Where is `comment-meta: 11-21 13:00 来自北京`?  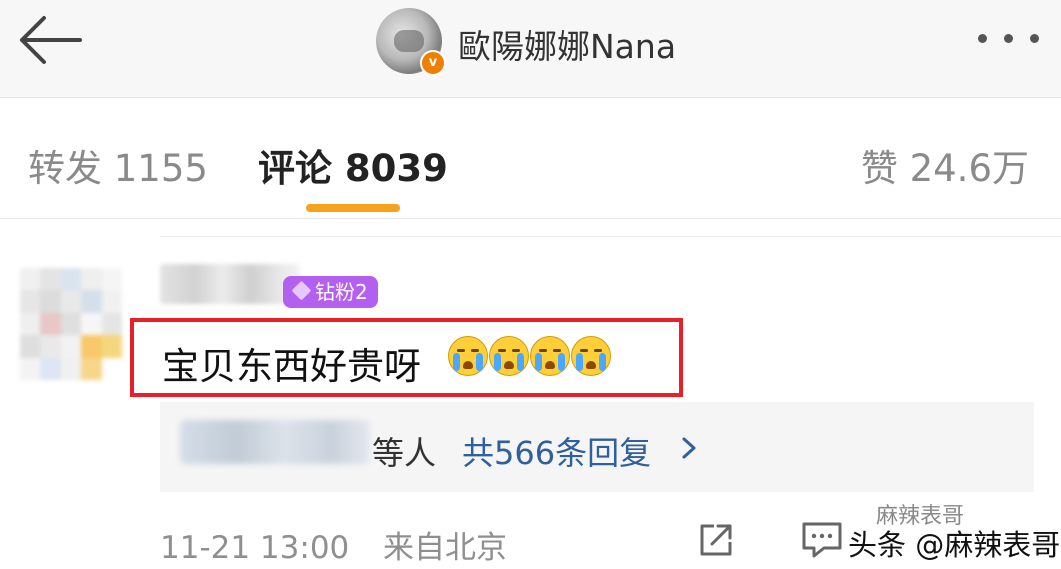 comment-meta: 11-21 13:00 来自北京 is located at coordinates (333, 544).